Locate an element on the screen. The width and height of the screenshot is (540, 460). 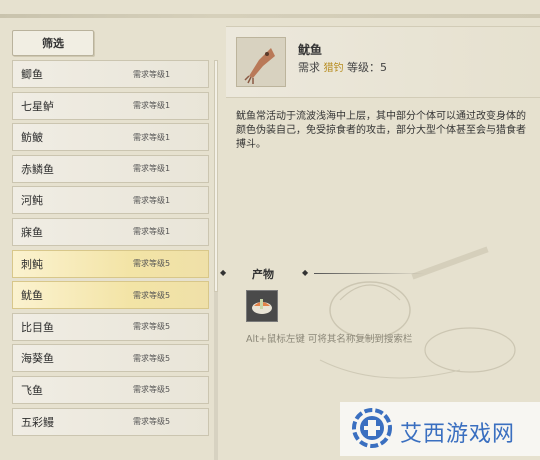
fish-name: 七星鲈 is located at coordinates (37, 106).